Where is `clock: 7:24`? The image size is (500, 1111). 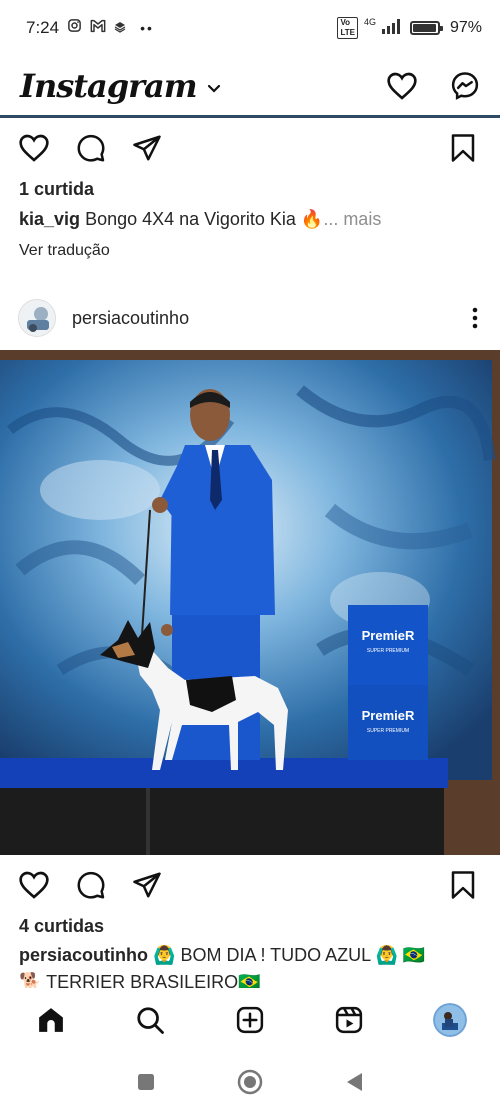
clock: 7:24 is located at coordinates (43, 27).